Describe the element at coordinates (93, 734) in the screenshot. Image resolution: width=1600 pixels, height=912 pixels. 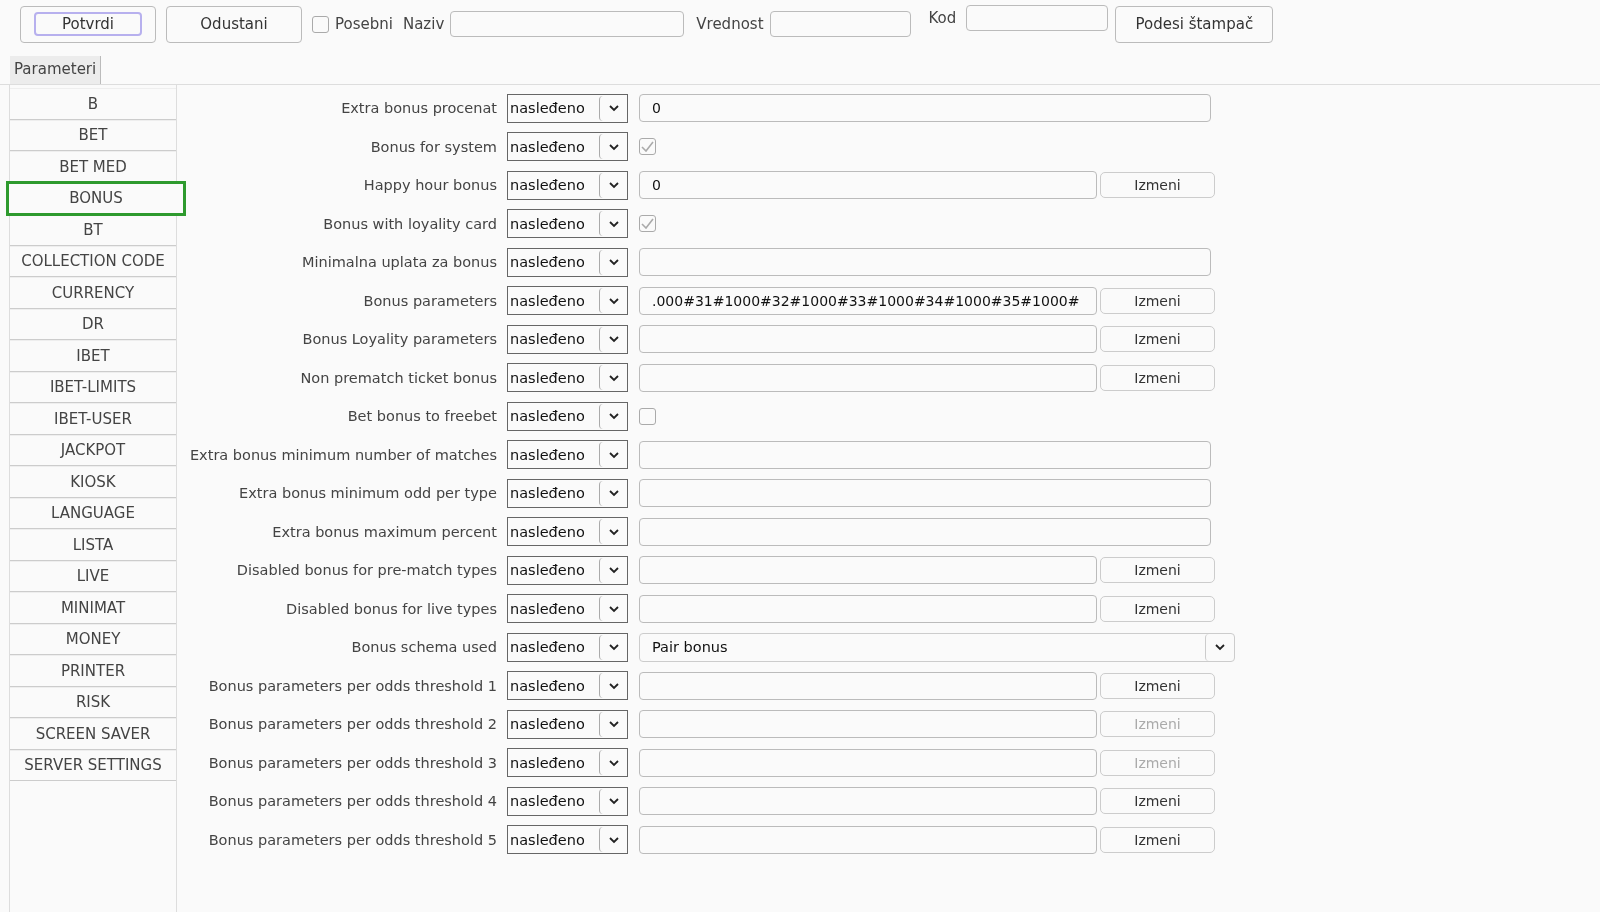
I see `category-item: SCREEN SAVER` at that location.